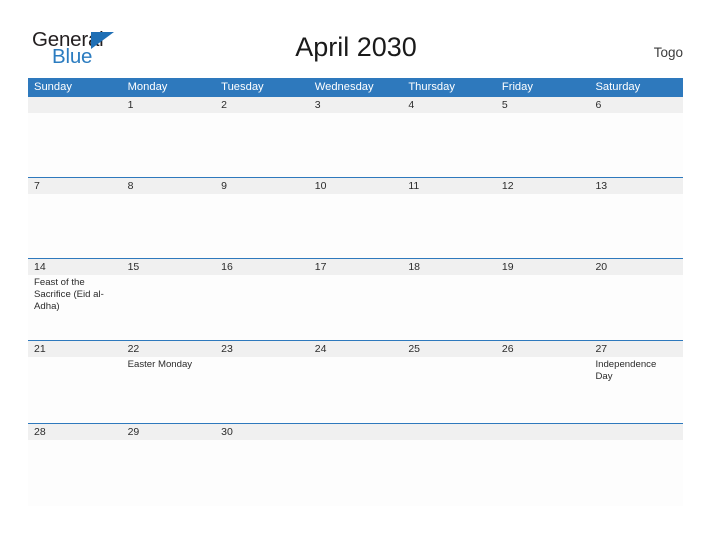 The image size is (712, 550). Describe the element at coordinates (169, 105) in the screenshot. I see `day-number: 1` at that location.